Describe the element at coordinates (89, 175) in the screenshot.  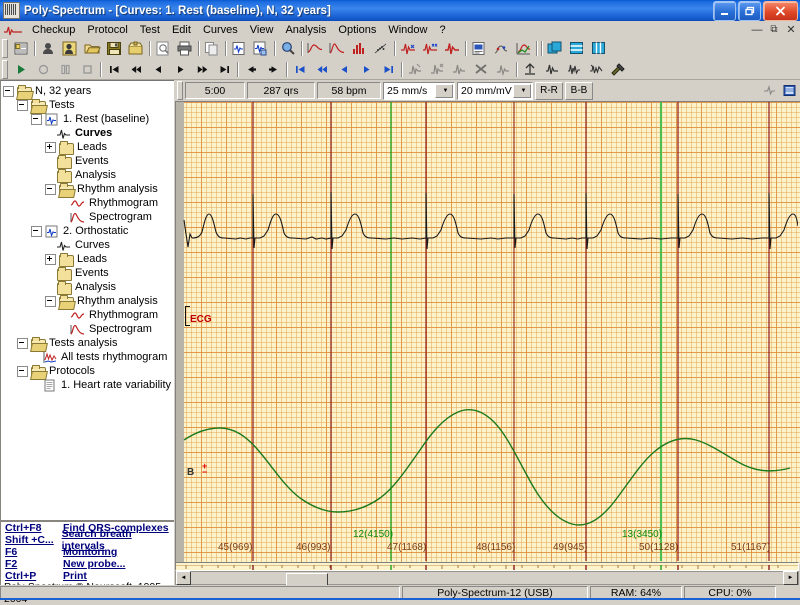
I see `tree-node: Analysis` at that location.